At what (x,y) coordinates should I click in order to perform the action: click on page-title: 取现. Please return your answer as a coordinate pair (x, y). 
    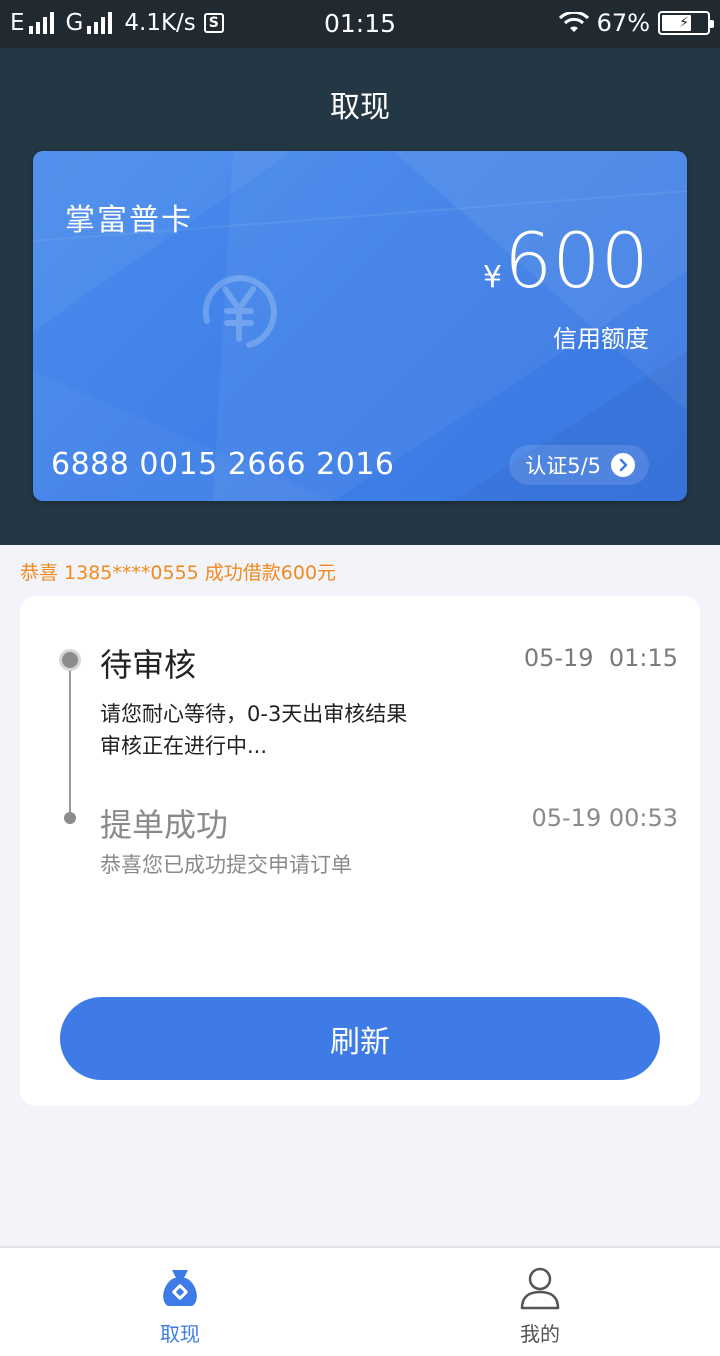
    Looking at the image, I should click on (360, 107).